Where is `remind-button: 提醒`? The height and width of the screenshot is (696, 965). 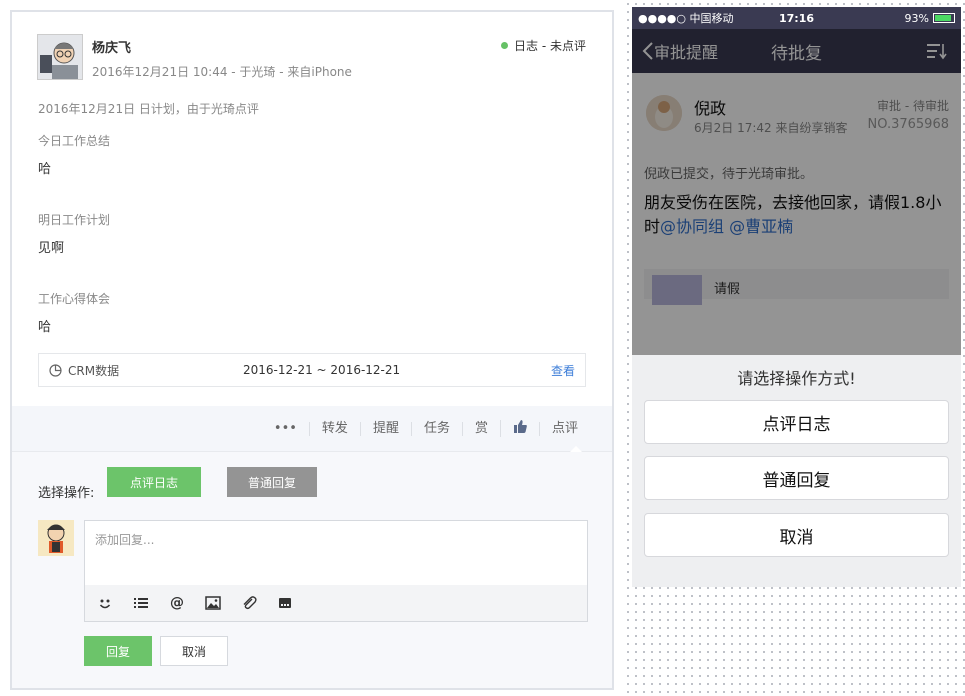 remind-button: 提醒 is located at coordinates (385, 428).